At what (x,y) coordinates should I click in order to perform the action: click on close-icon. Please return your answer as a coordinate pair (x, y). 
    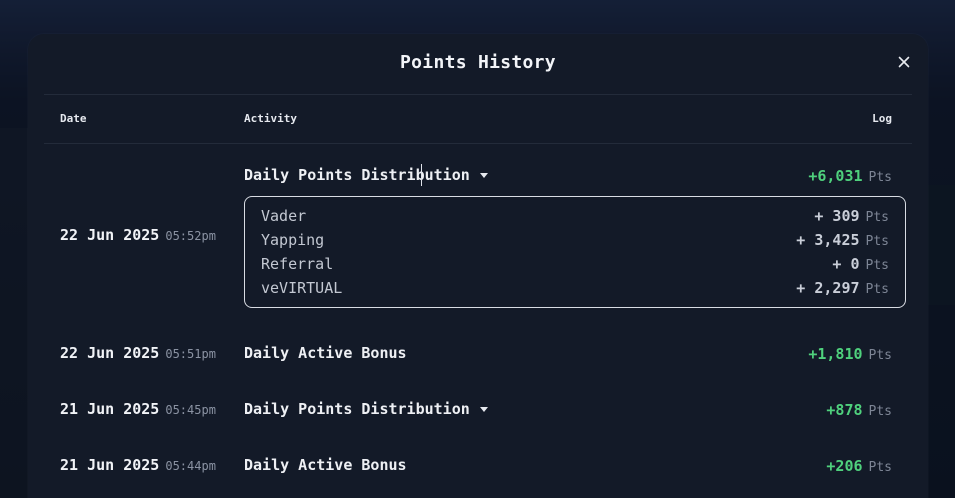
    Looking at the image, I should click on (904, 62).